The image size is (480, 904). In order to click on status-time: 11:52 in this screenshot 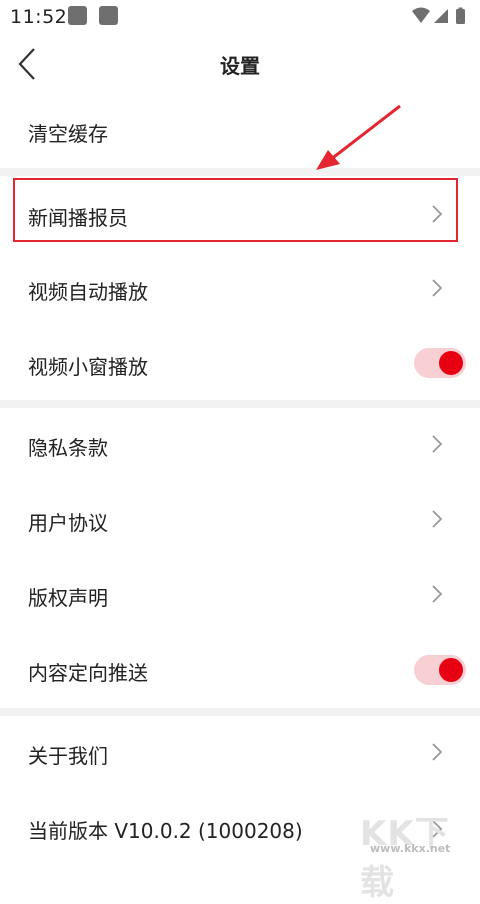, I will do `click(39, 17)`.